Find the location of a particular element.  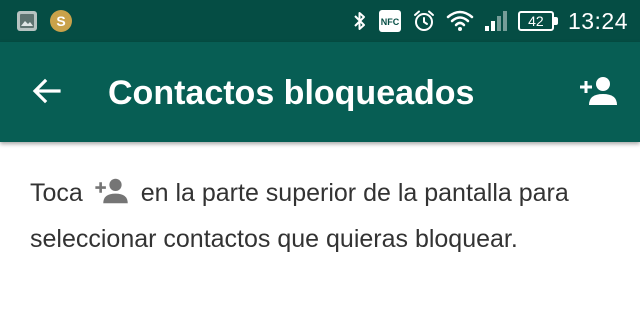

status-bar-clock: 13:24 is located at coordinates (597, 20).